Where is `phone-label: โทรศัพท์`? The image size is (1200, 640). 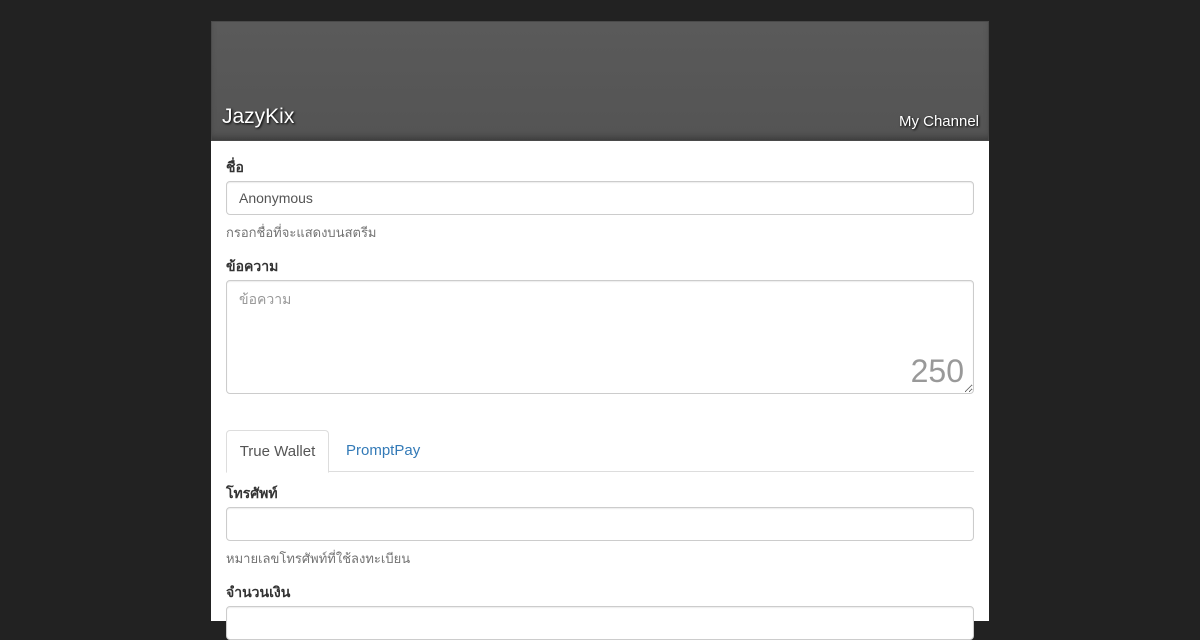
phone-label: โทรศัพท์ is located at coordinates (252, 494).